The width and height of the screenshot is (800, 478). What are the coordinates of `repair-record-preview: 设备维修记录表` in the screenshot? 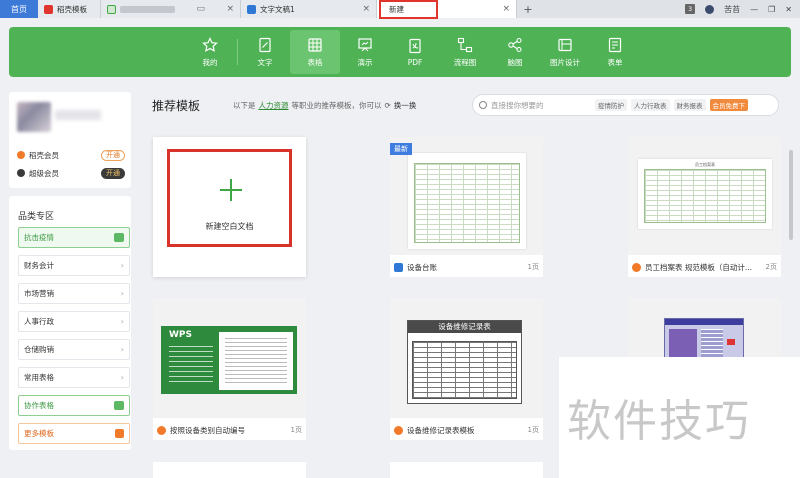 It's located at (464, 362).